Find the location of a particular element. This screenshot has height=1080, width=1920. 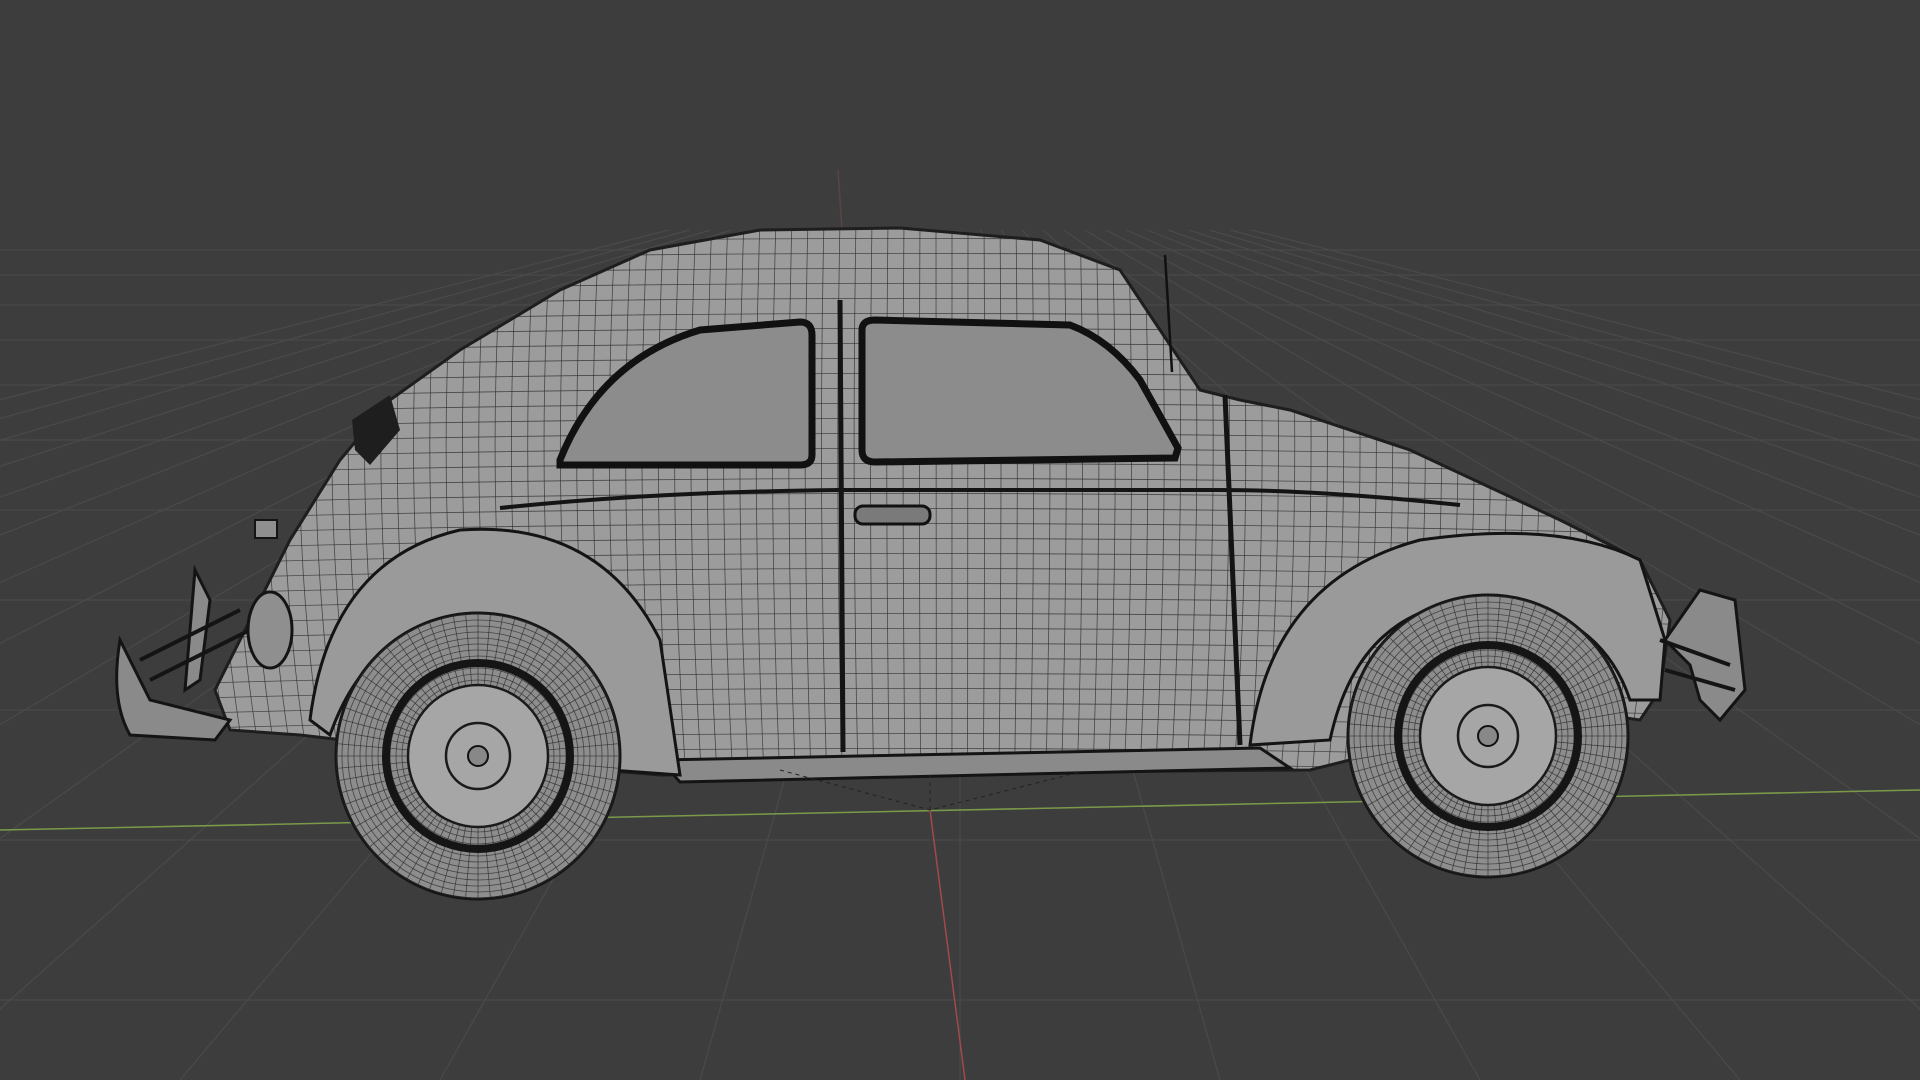

front-wheel is located at coordinates (1488, 736).